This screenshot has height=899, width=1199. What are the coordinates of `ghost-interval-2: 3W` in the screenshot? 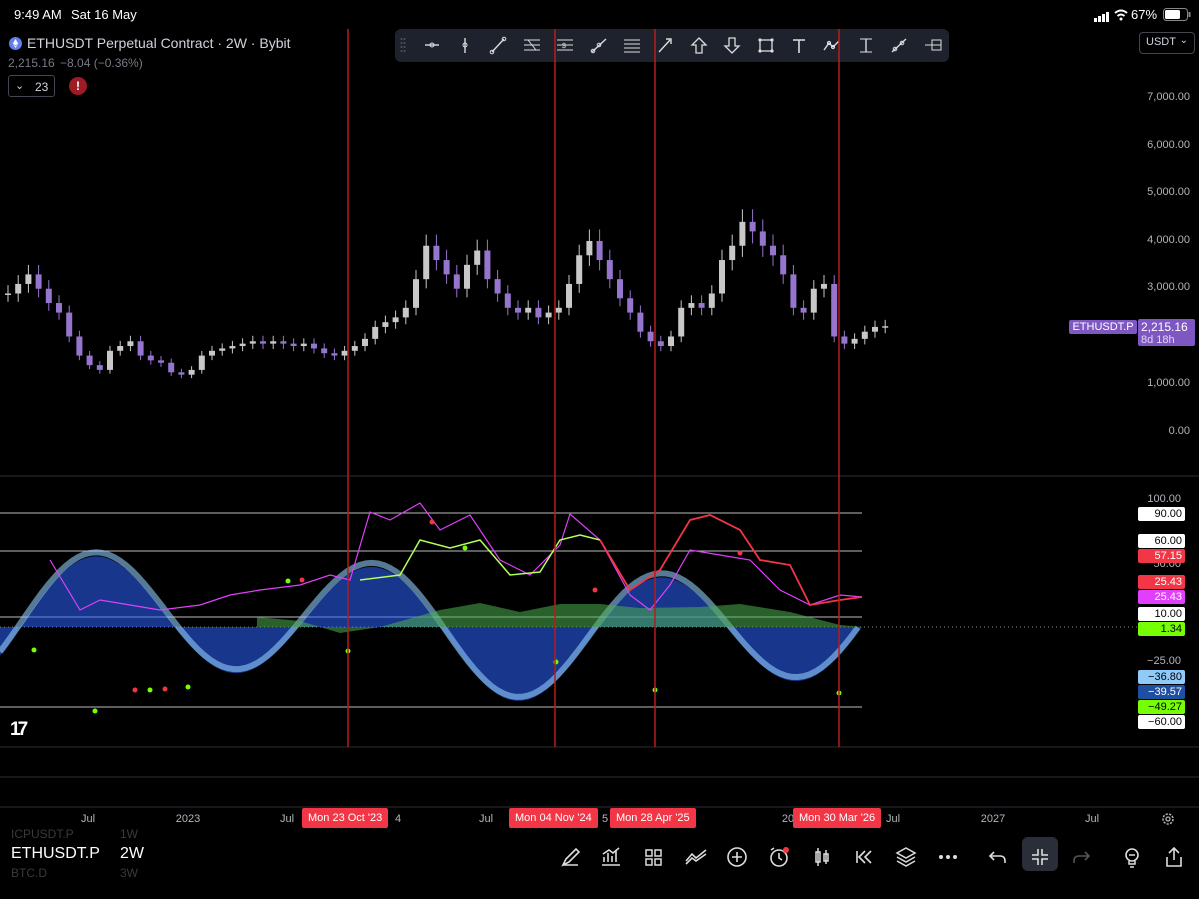 It's located at (129, 873).